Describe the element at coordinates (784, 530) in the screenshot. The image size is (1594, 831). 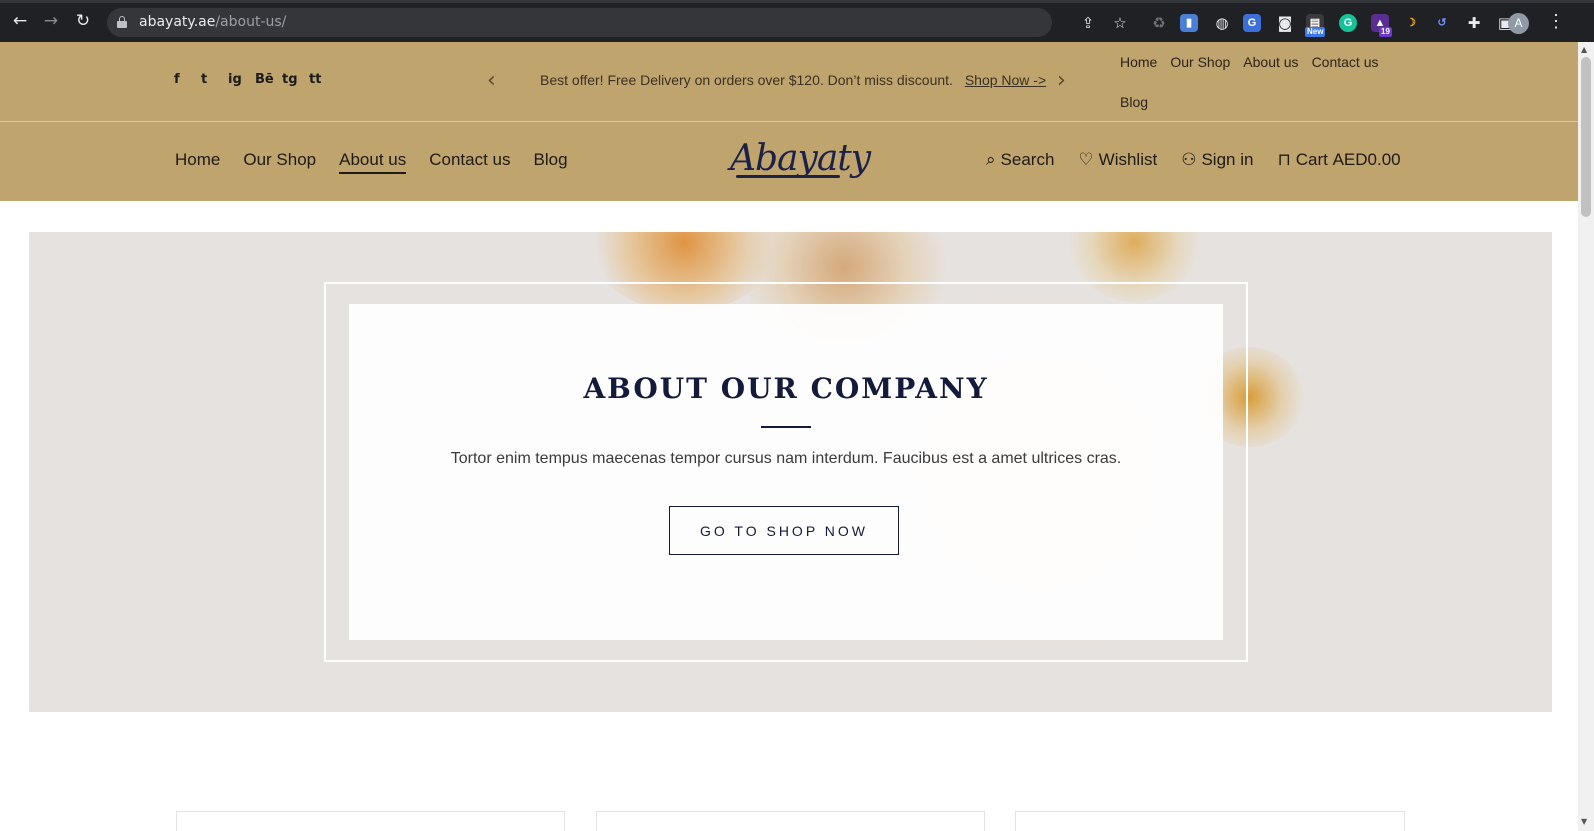
I see `go-to-shop-button: GO TO SHOP NOW` at that location.